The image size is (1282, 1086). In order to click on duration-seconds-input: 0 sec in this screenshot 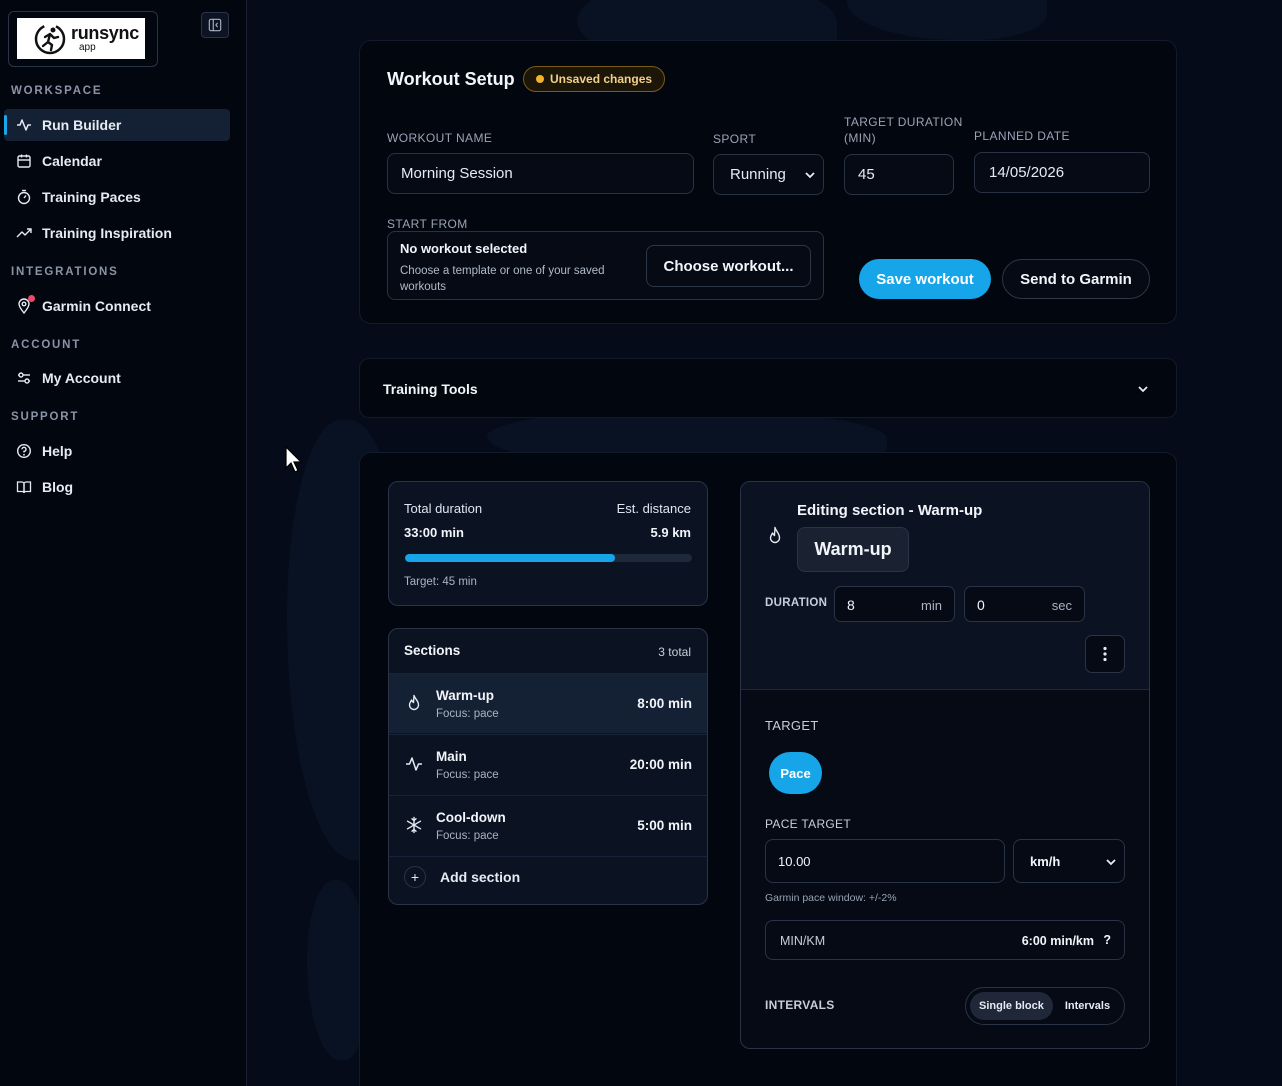, I will do `click(1024, 604)`.